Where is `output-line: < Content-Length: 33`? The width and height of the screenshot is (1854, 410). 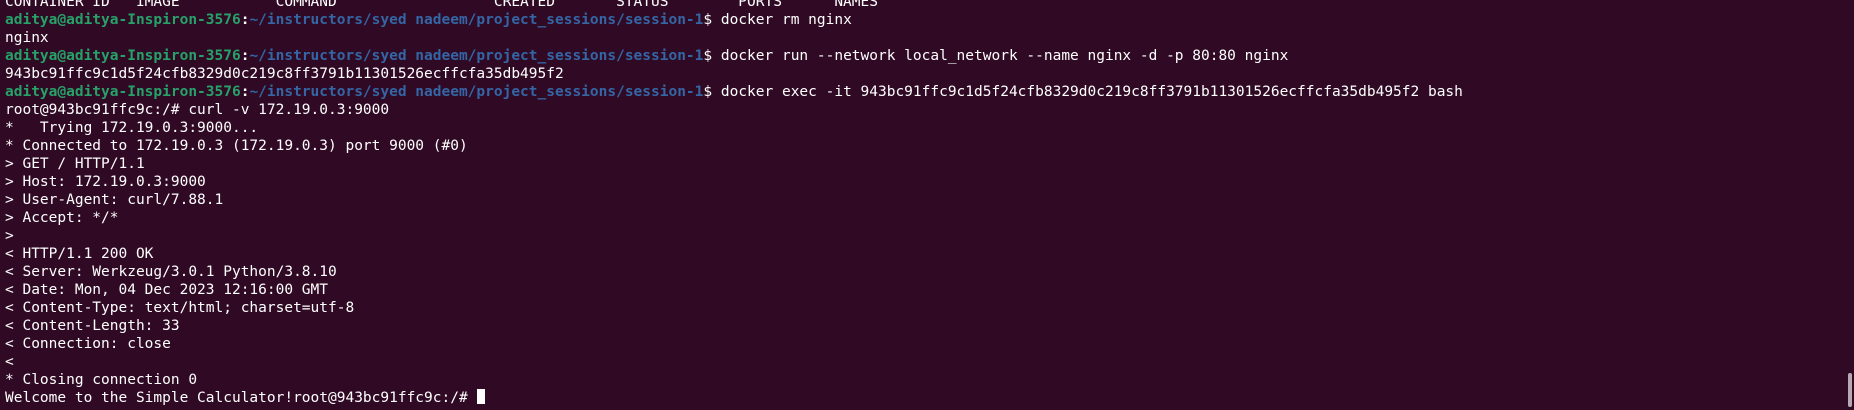
output-line: < Content-Length: 33 is located at coordinates (921, 326).